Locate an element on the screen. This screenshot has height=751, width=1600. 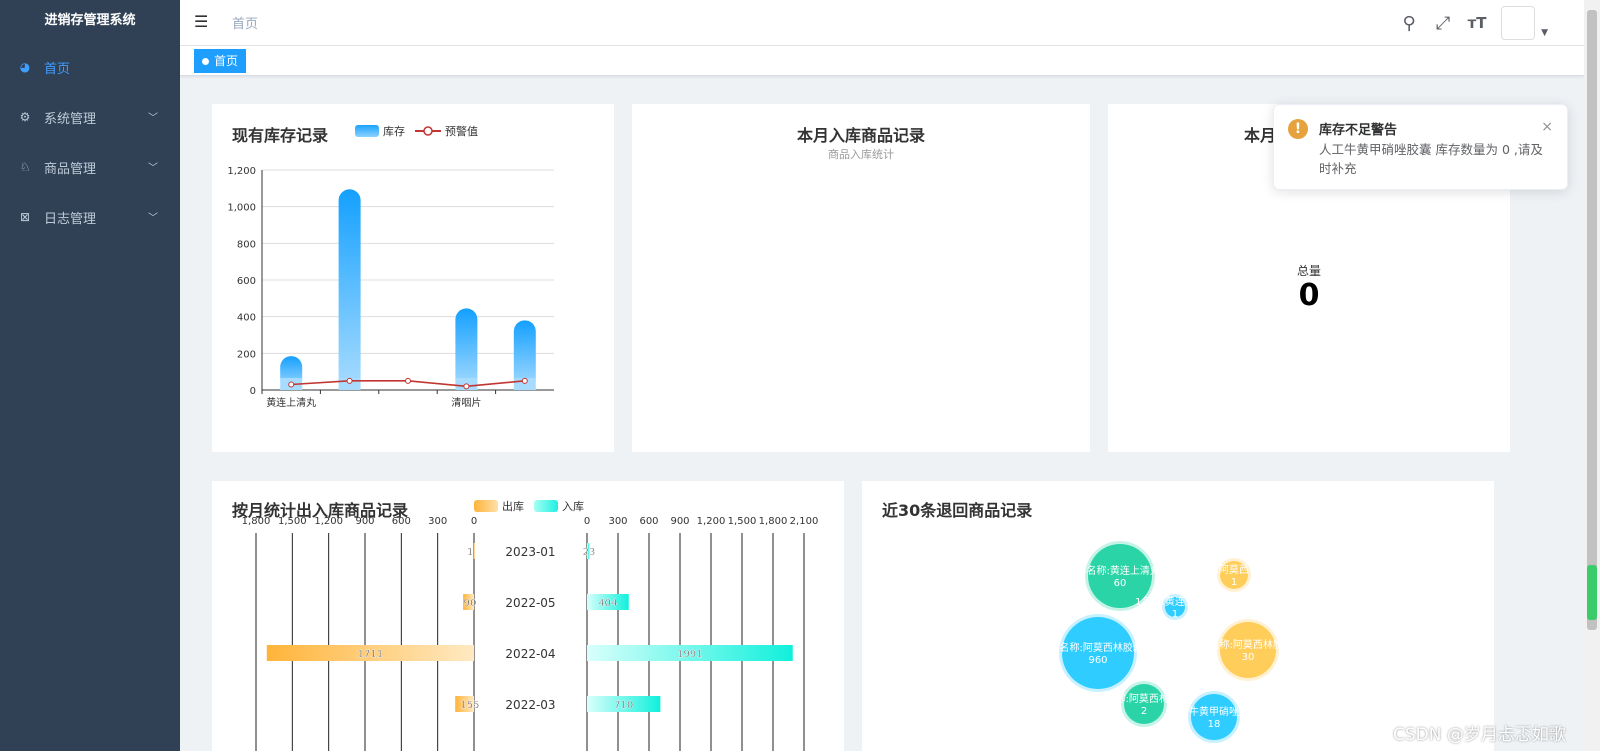
bubble: 1名称:黄连上清丸1 is located at coordinates (1175, 607).